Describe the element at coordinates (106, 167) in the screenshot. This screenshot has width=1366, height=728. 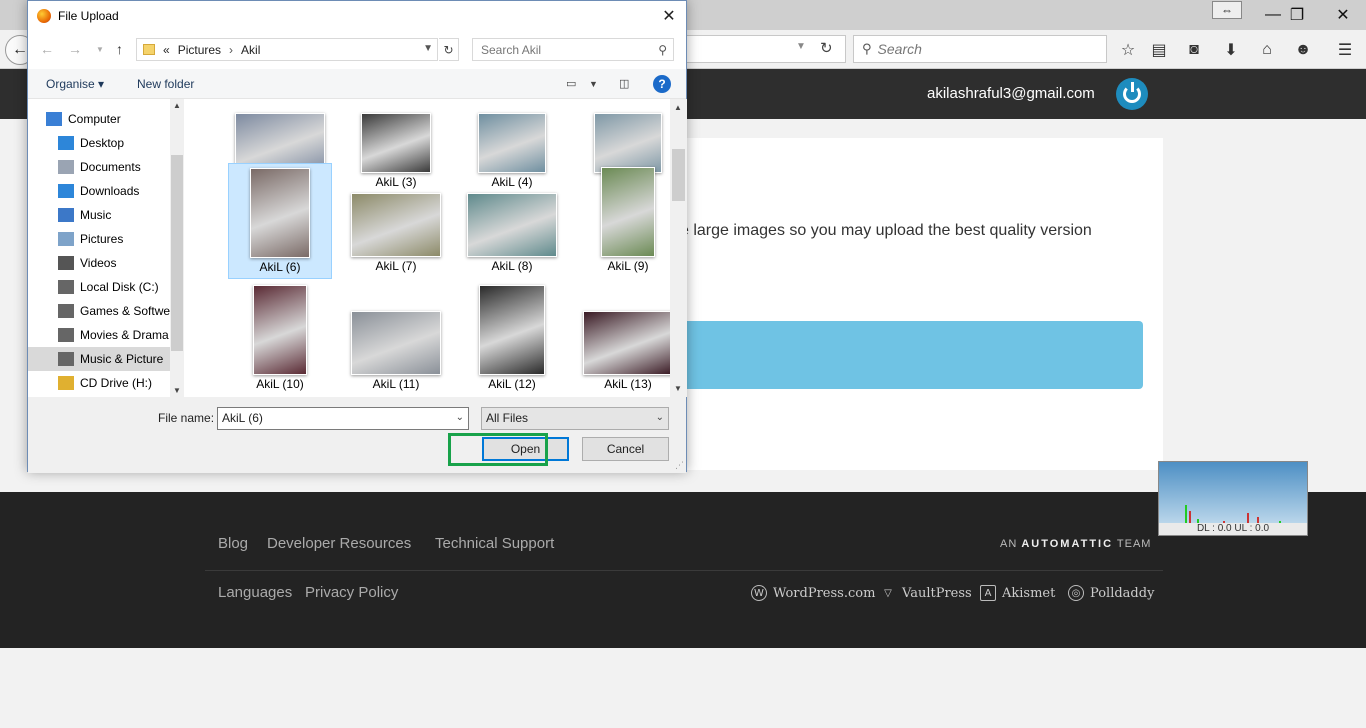
I see `sidebar-item: Documents` at that location.